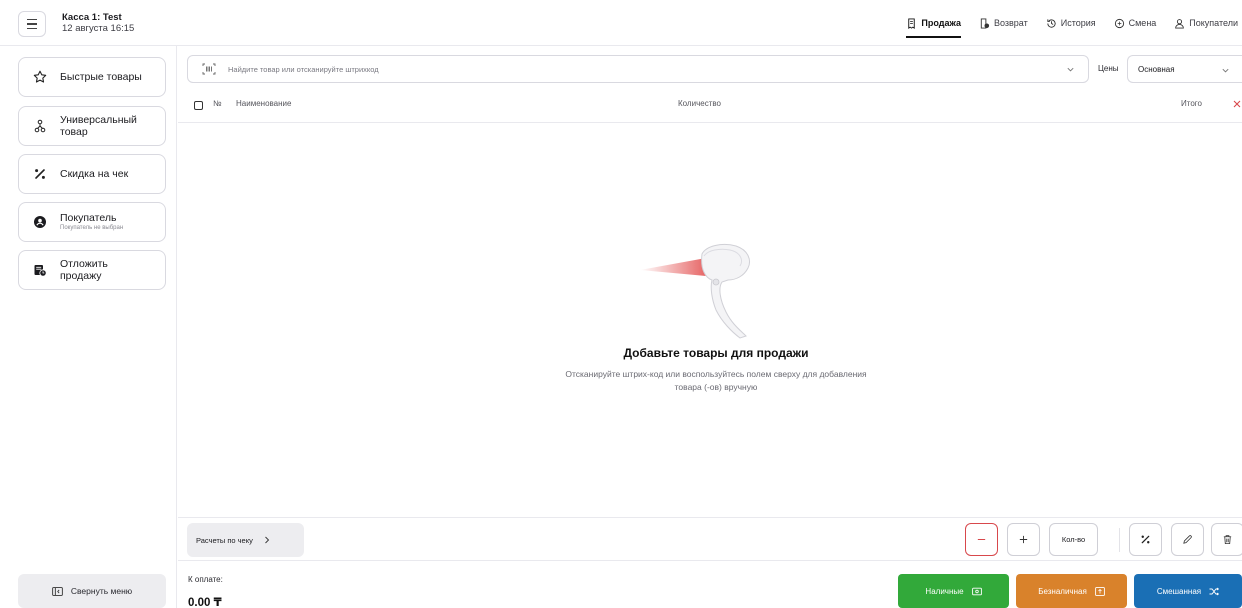 The height and width of the screenshot is (608, 1242). I want to click on barcode-scan-icon, so click(209, 69).